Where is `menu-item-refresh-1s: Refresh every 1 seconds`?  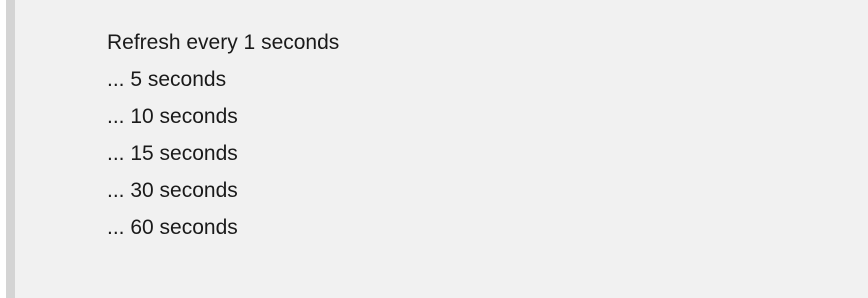
menu-item-refresh-1s: Refresh every 1 seconds is located at coordinates (441, 42).